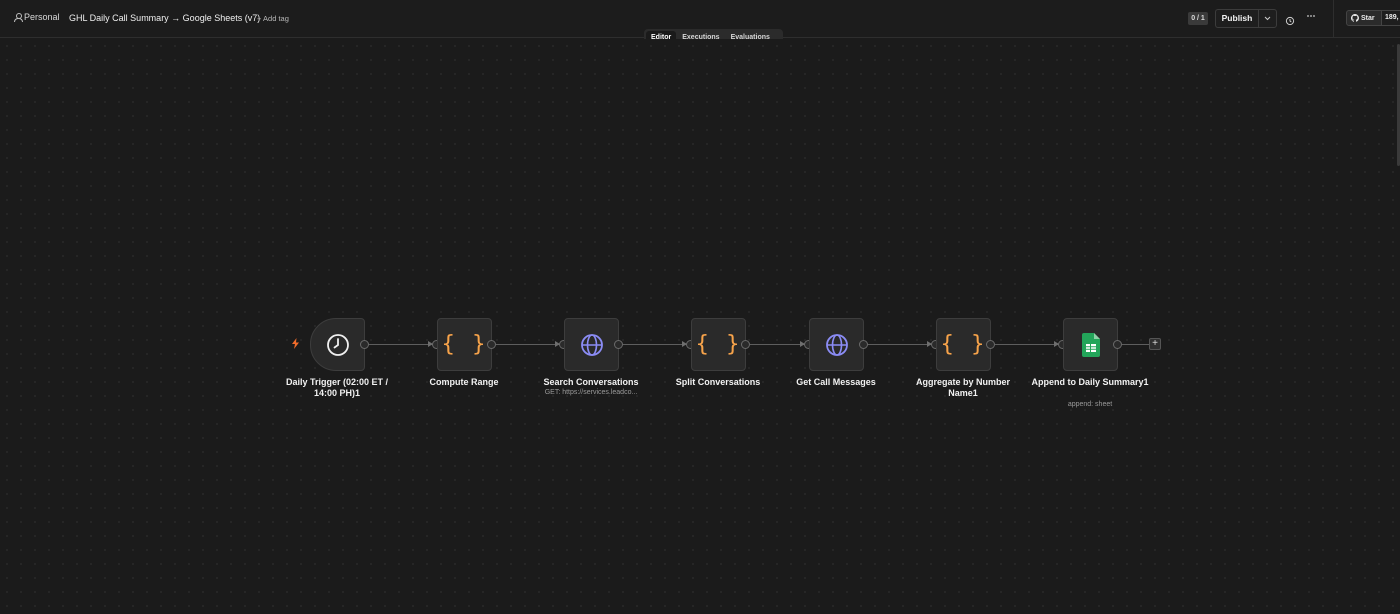 The image size is (1400, 614). Describe the element at coordinates (1368, 18) in the screenshot. I see `github-star-label: Star` at that location.